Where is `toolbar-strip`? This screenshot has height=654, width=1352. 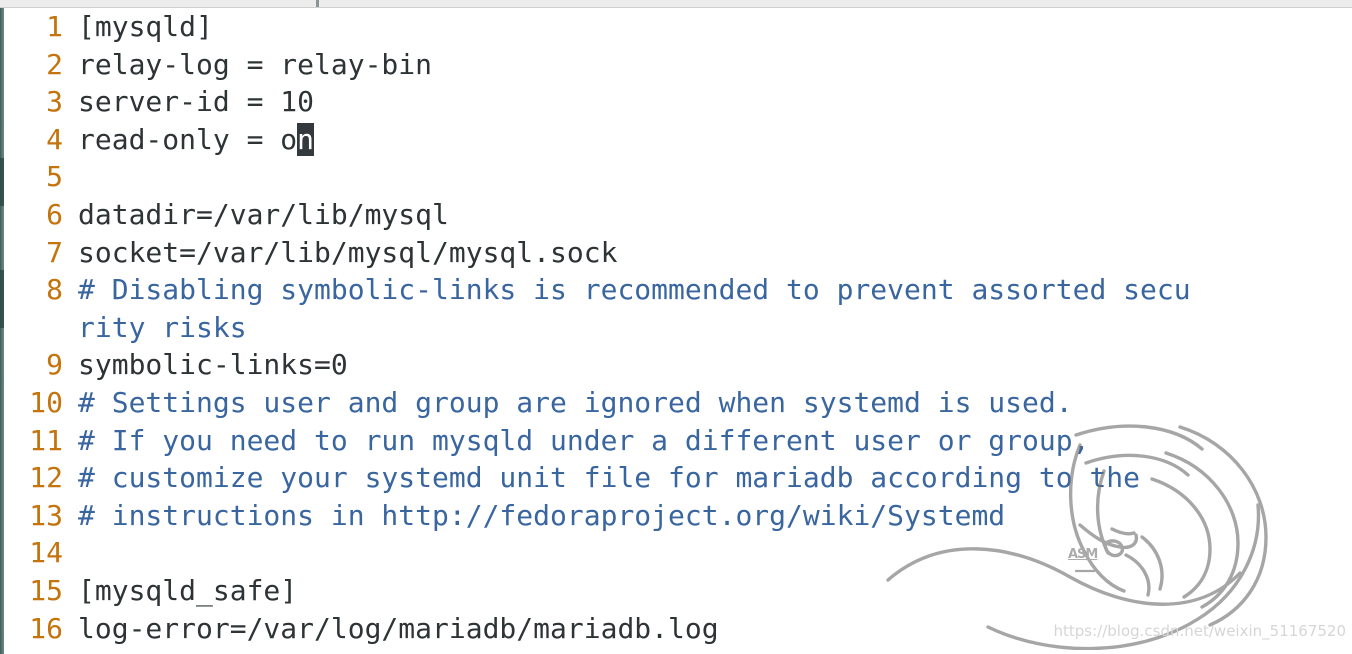
toolbar-strip is located at coordinates (676, 4).